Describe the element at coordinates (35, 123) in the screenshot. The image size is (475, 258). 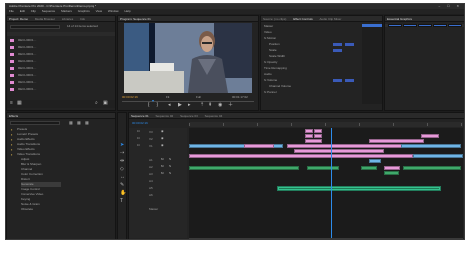
I see `effects-search` at that location.